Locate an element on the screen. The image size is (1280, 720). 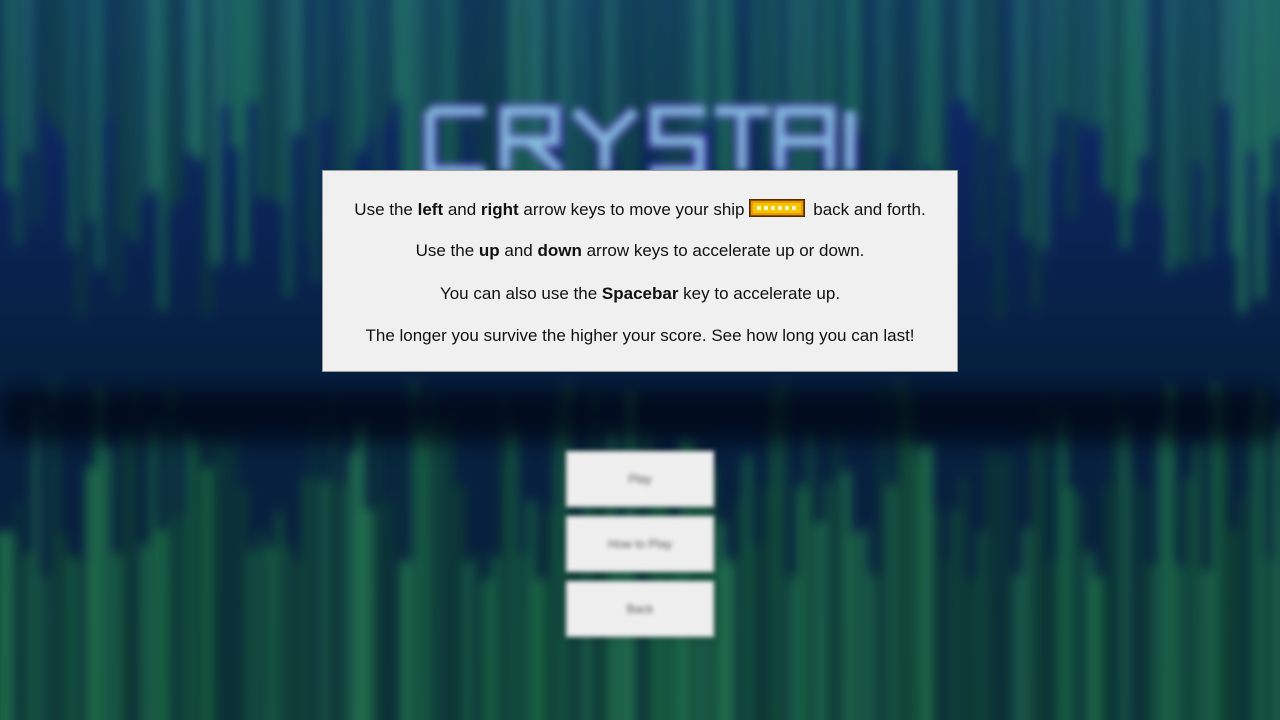
play-button: Play is located at coordinates (640, 479).